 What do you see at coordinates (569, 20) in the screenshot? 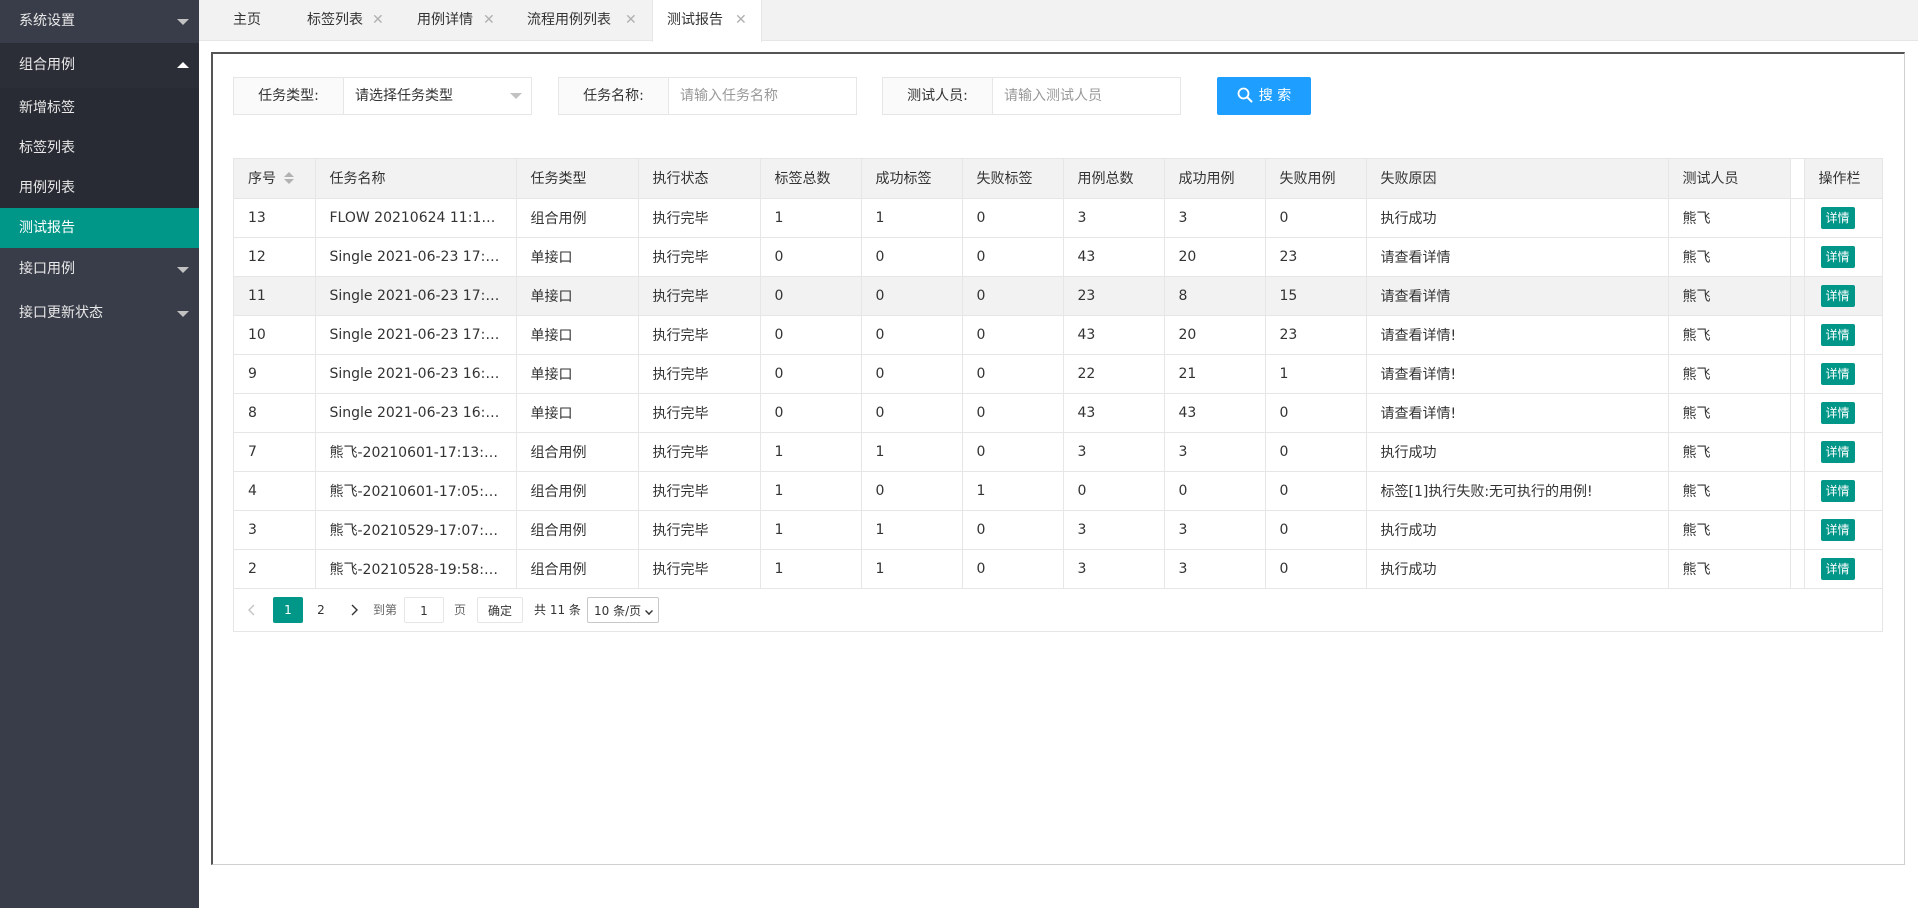
I see `tab-label: 流程用例列表` at bounding box center [569, 20].